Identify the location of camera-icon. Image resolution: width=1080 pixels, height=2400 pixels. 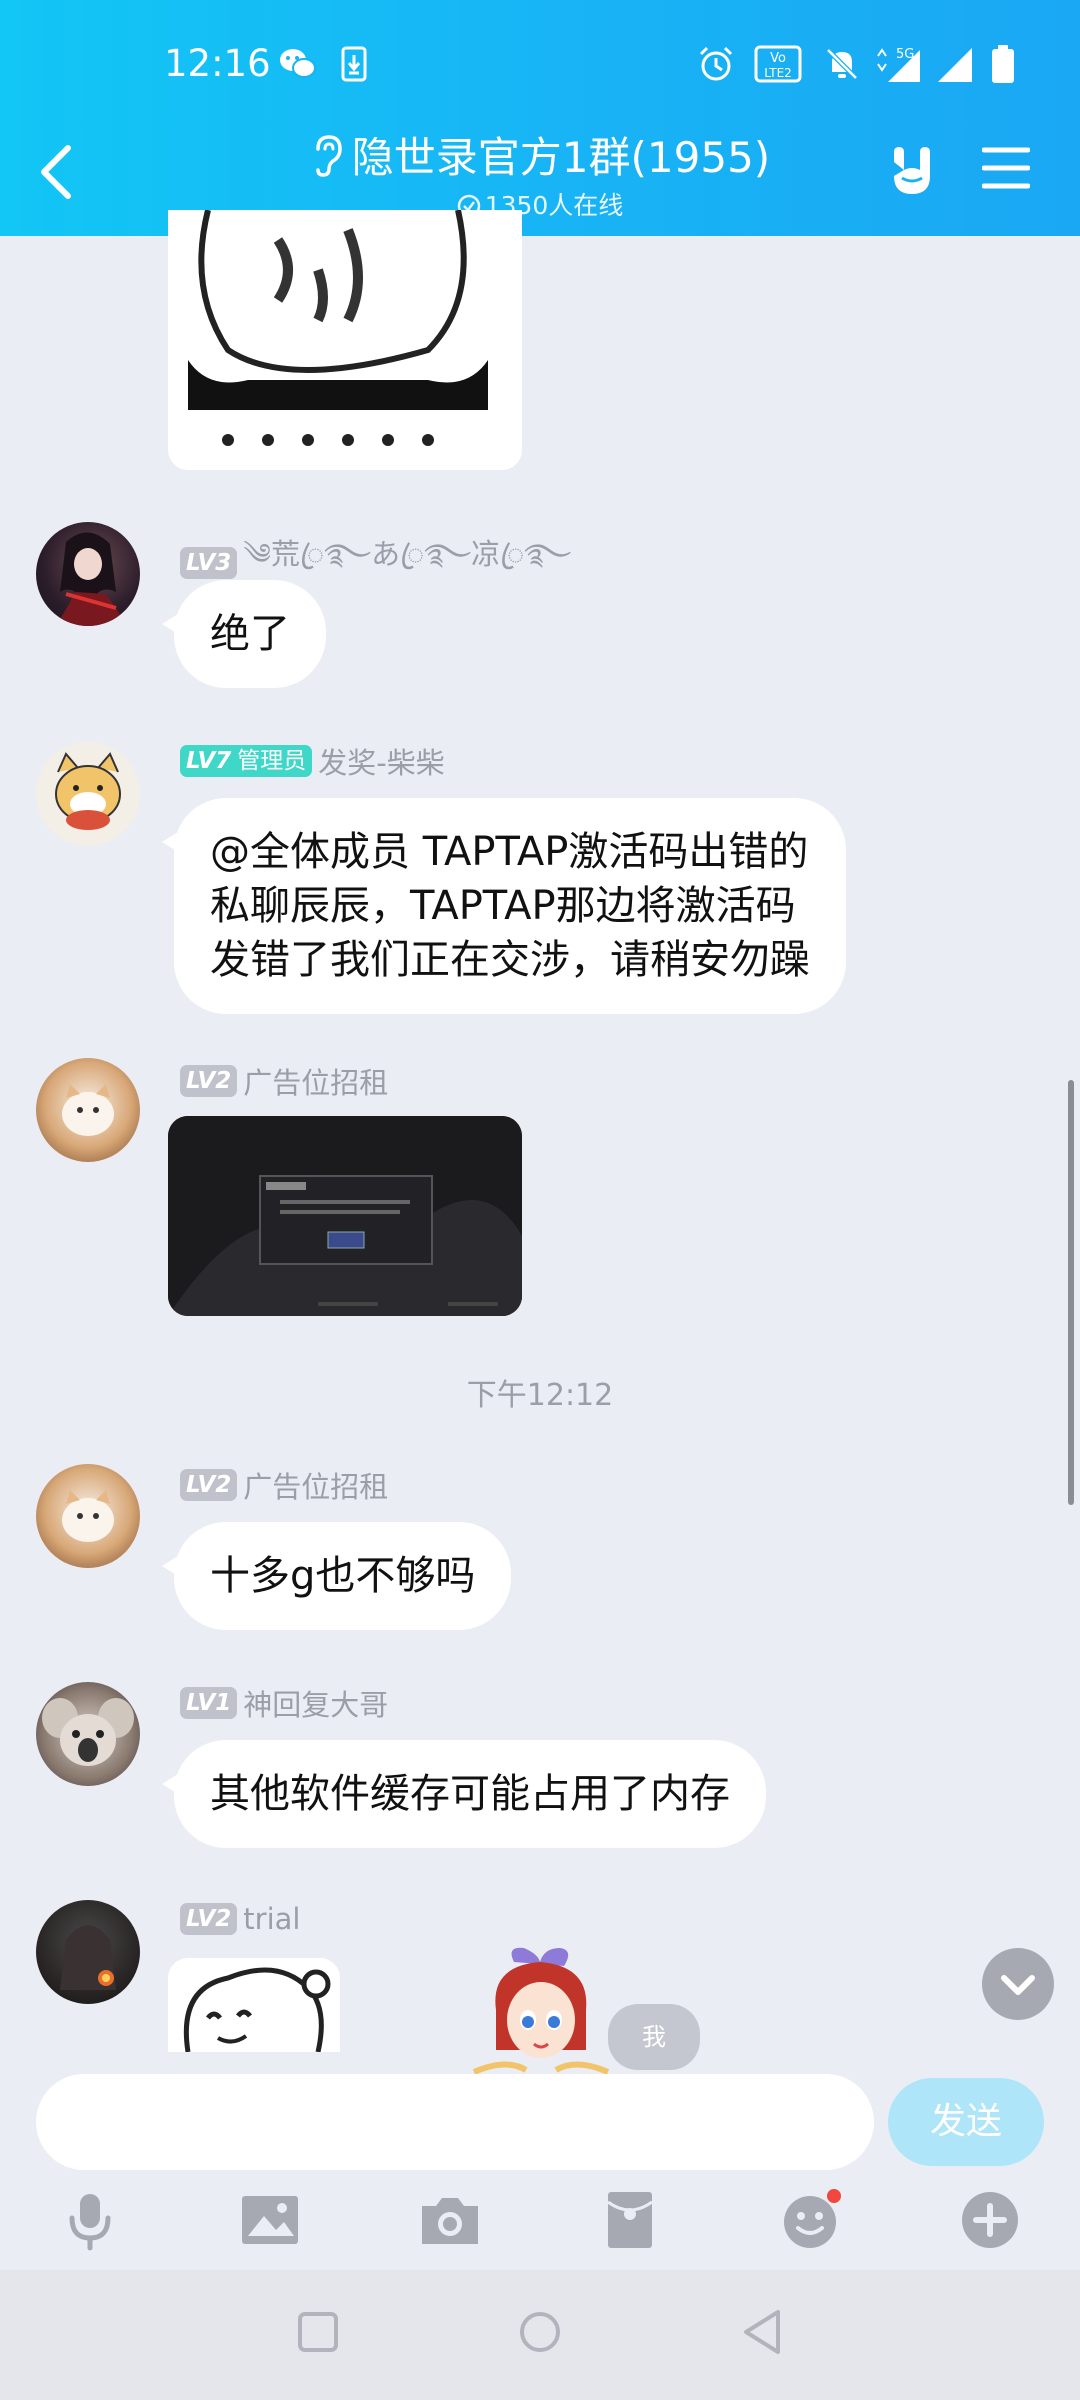
(450, 2220).